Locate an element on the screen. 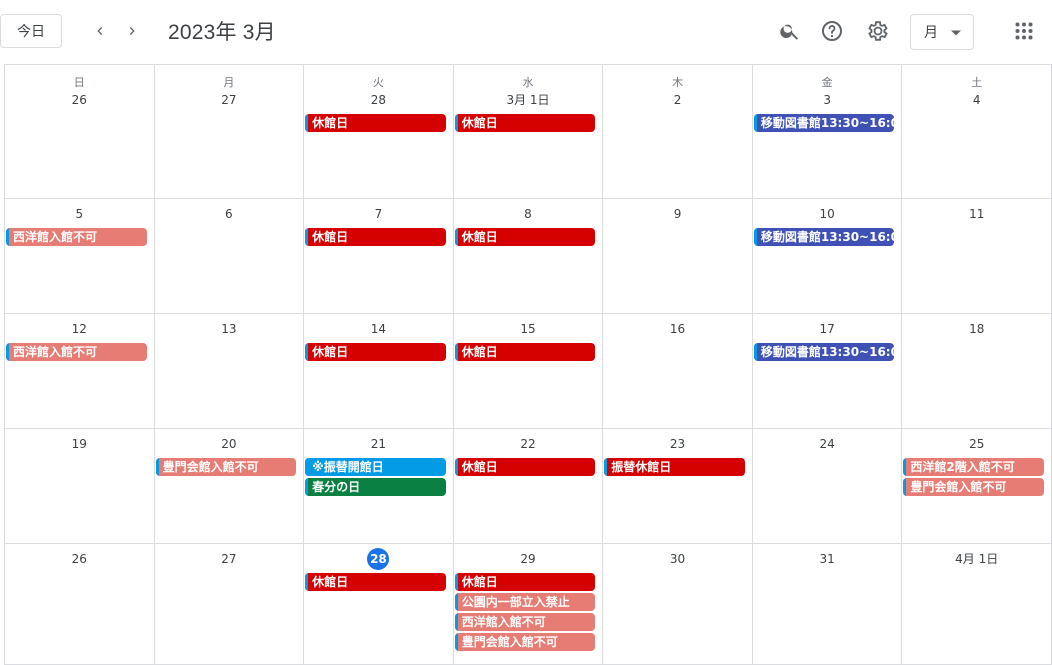  day-cell: 4月 1日 is located at coordinates (977, 604).